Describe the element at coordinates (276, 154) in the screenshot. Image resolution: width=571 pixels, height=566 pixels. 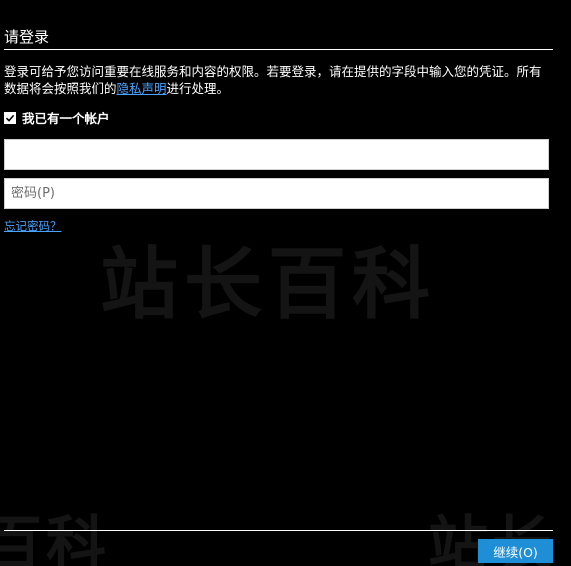
I see `username-input` at that location.